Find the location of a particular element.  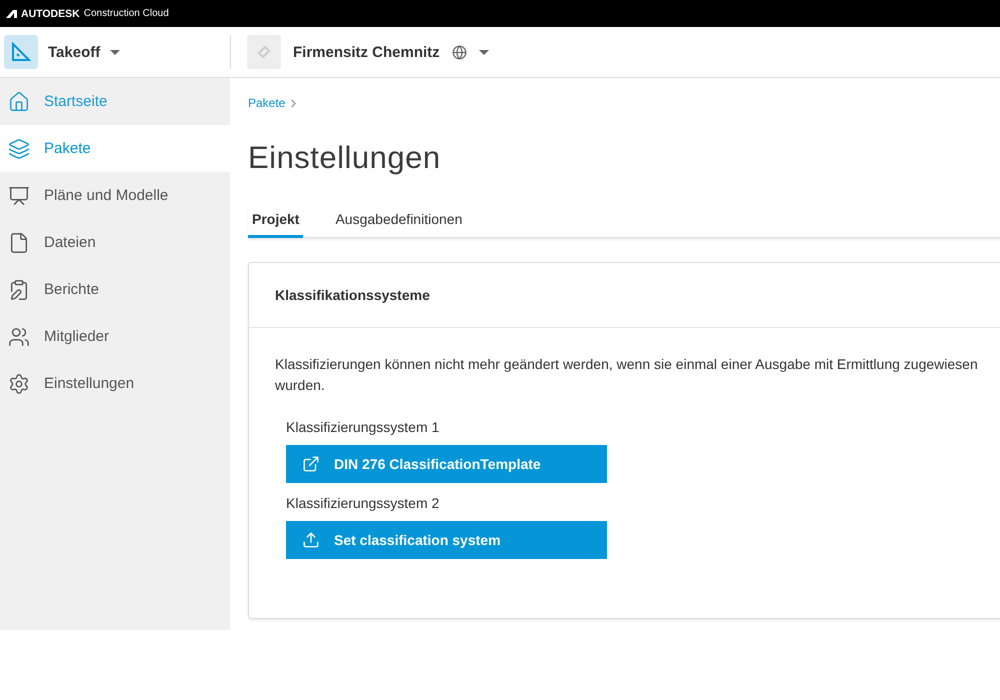

info-text: Klassifizierungen können nicht mehr geändert werden, wenn sie einmal einer Ausgabe mit Ermittlung zugewiesen wurden. is located at coordinates (627, 375).